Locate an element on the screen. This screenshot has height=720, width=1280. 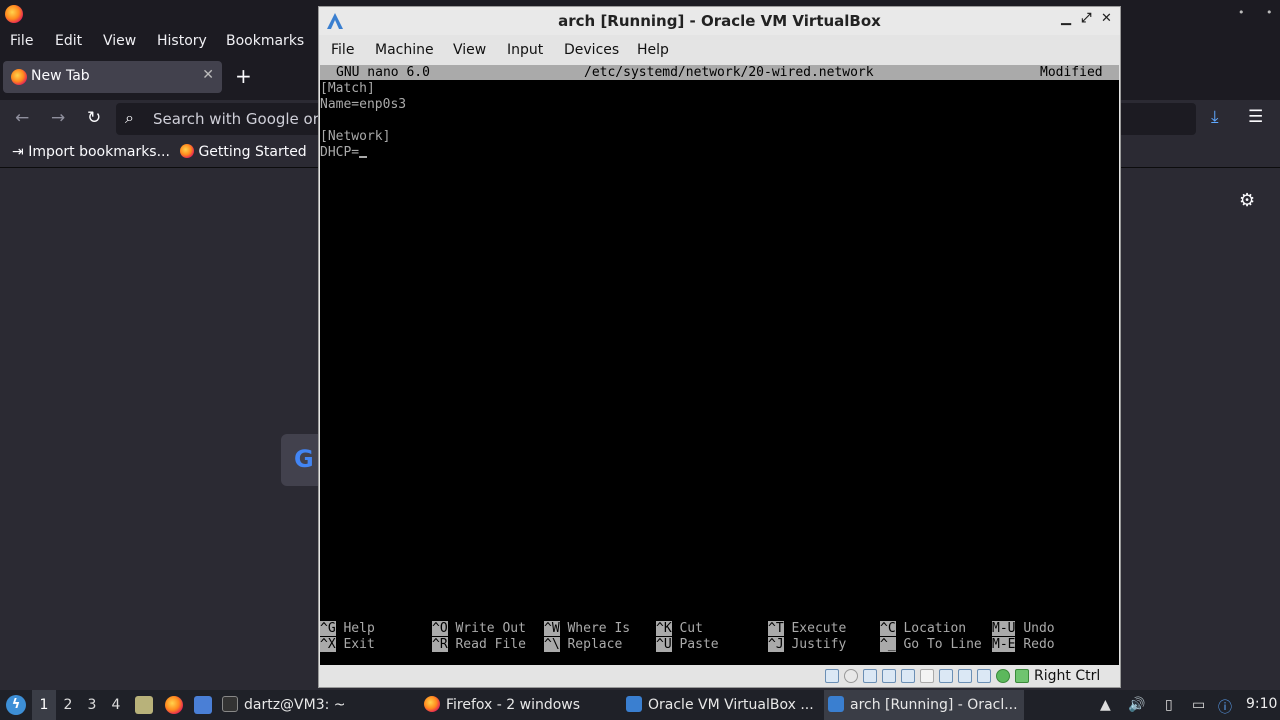
clipboard-icon: ▯ is located at coordinates (1169, 705).